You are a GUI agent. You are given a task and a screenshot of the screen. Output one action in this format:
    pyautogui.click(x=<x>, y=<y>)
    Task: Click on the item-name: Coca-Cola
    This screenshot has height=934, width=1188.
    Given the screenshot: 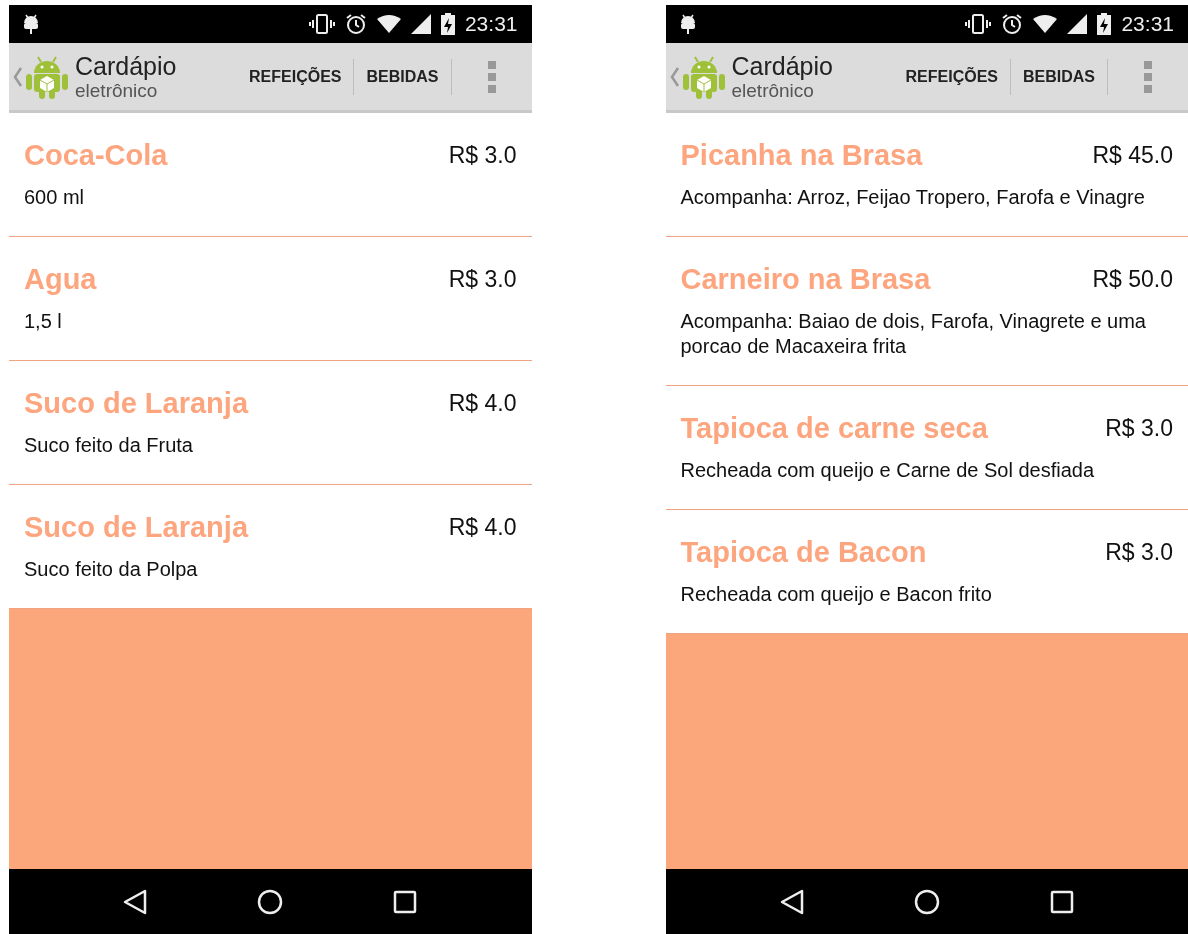 What is the action you would take?
    pyautogui.click(x=96, y=155)
    